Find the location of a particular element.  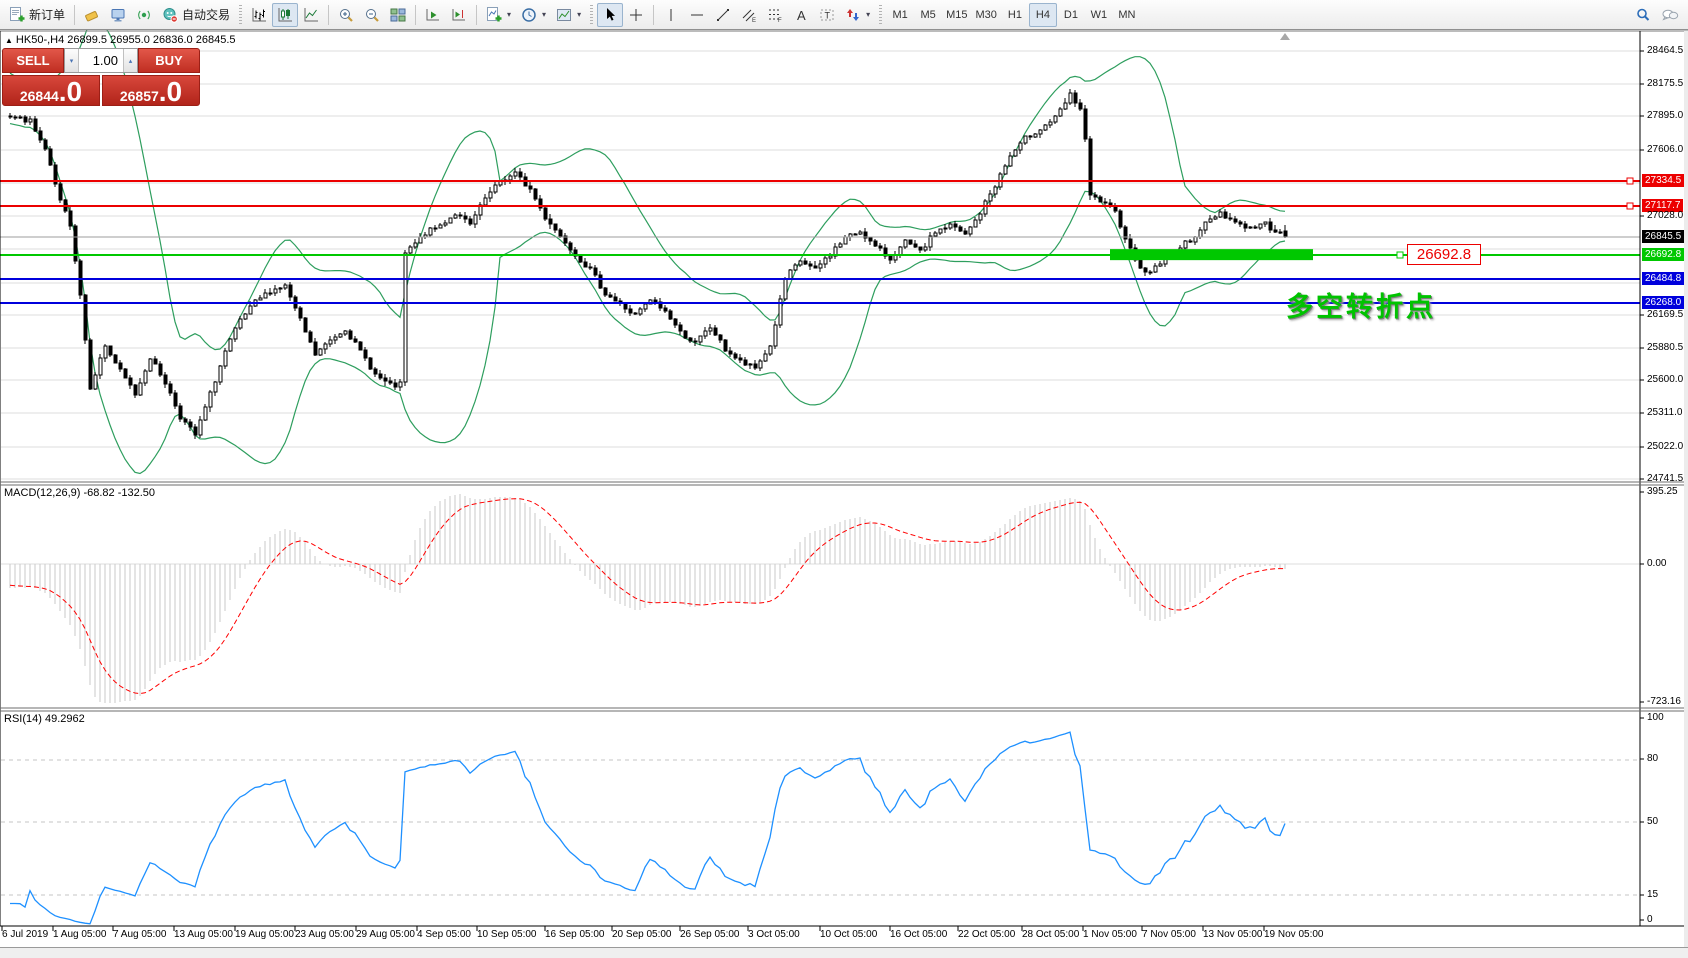

crosshair-icon is located at coordinates (636, 14).